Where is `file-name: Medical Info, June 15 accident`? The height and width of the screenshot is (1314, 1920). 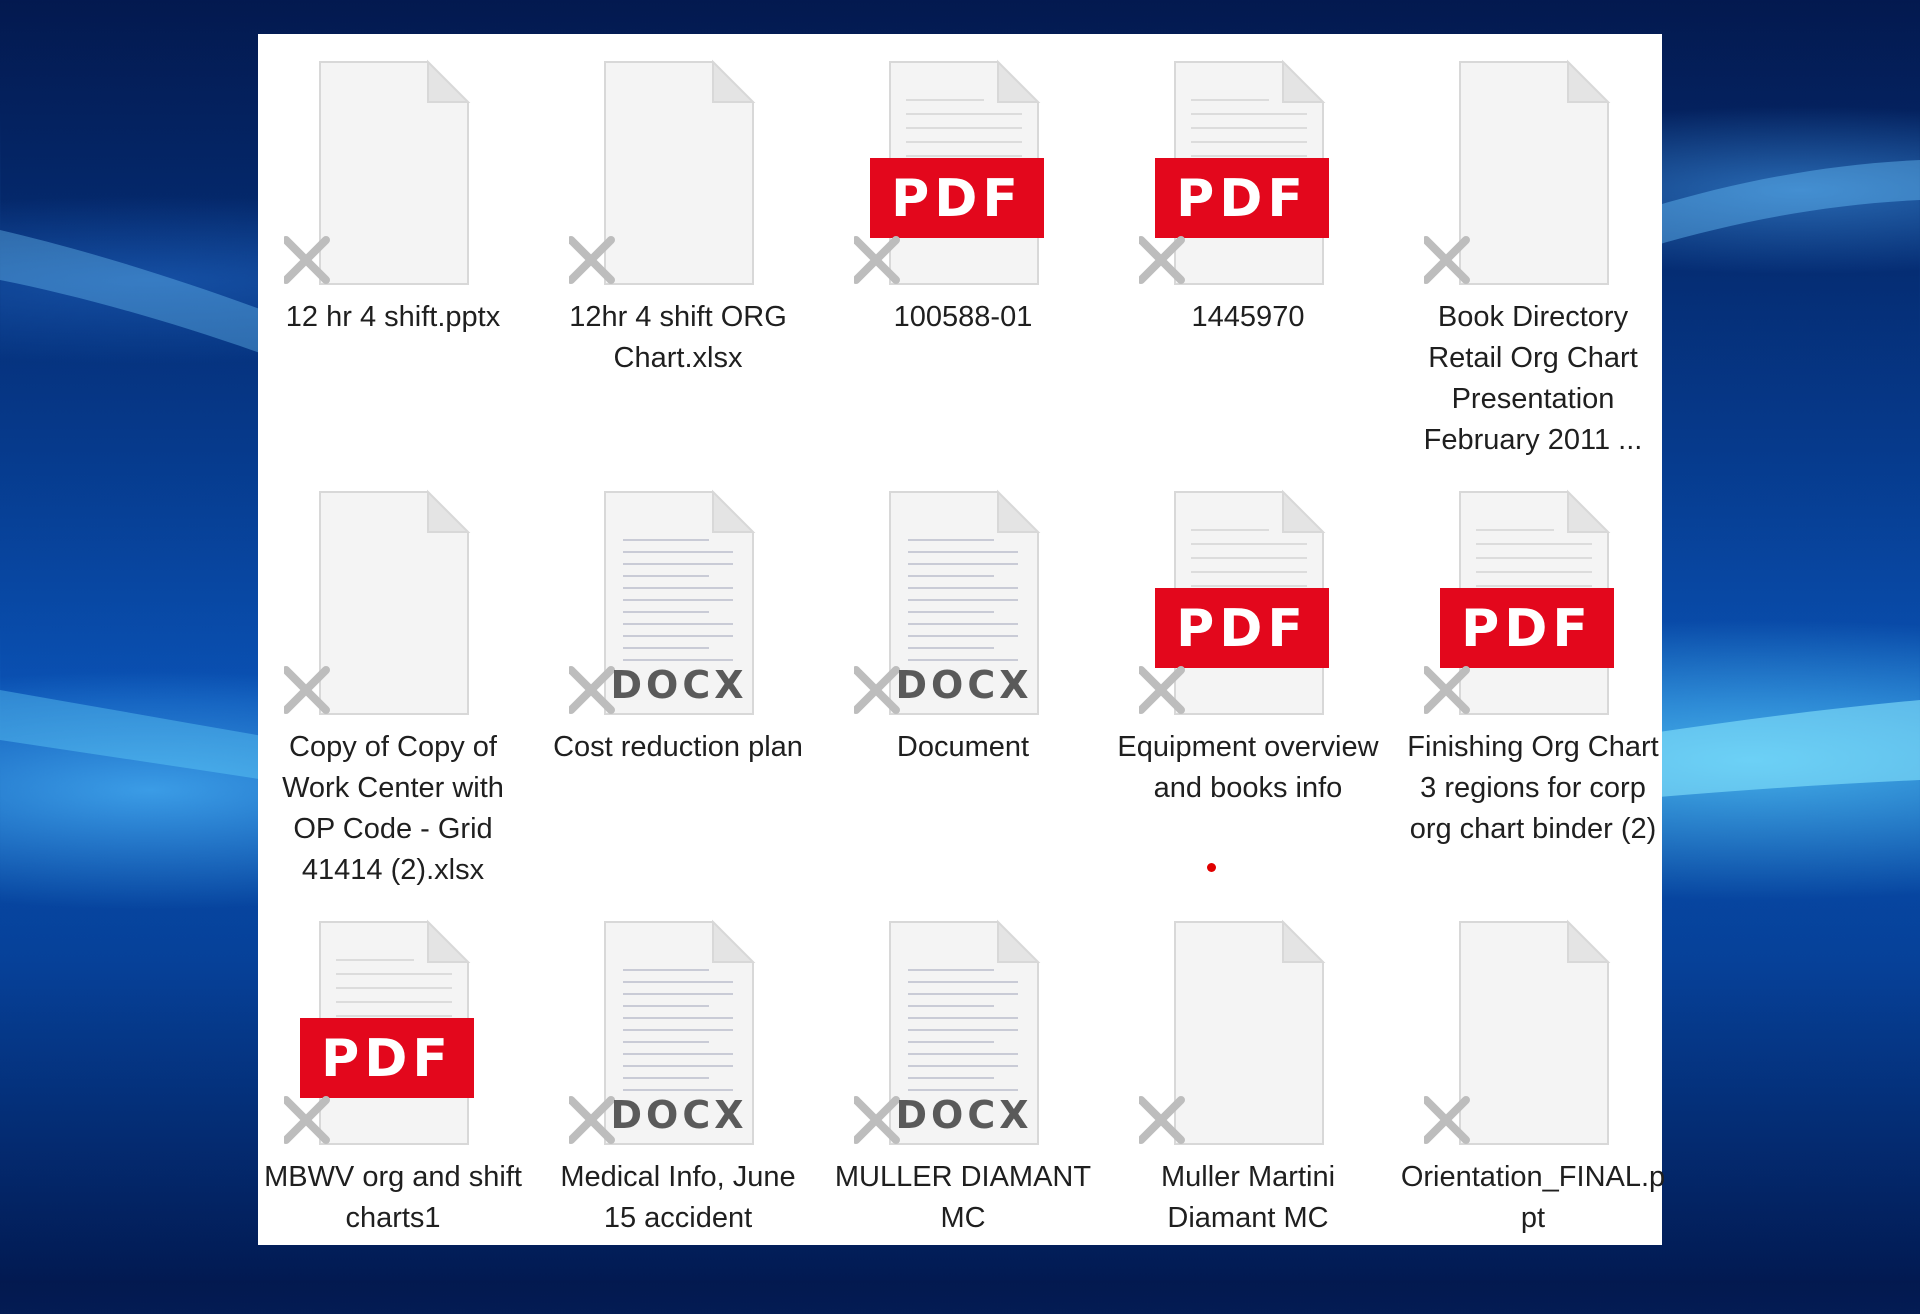
file-name: Medical Info, June 15 accident is located at coordinates (678, 1197).